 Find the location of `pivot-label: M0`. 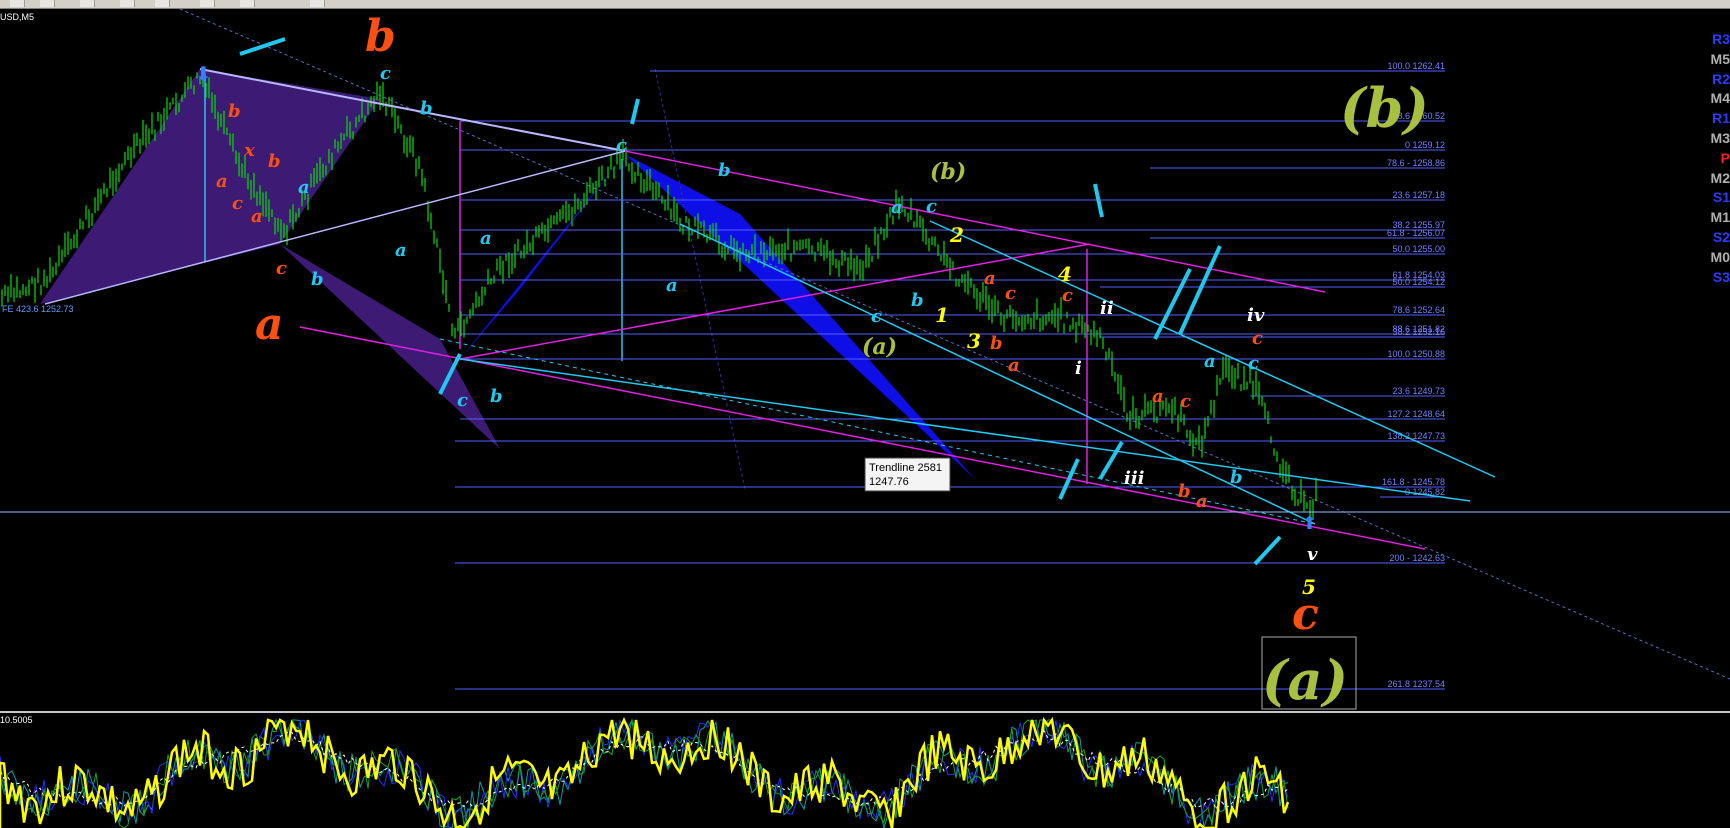

pivot-label: M0 is located at coordinates (1720, 256).